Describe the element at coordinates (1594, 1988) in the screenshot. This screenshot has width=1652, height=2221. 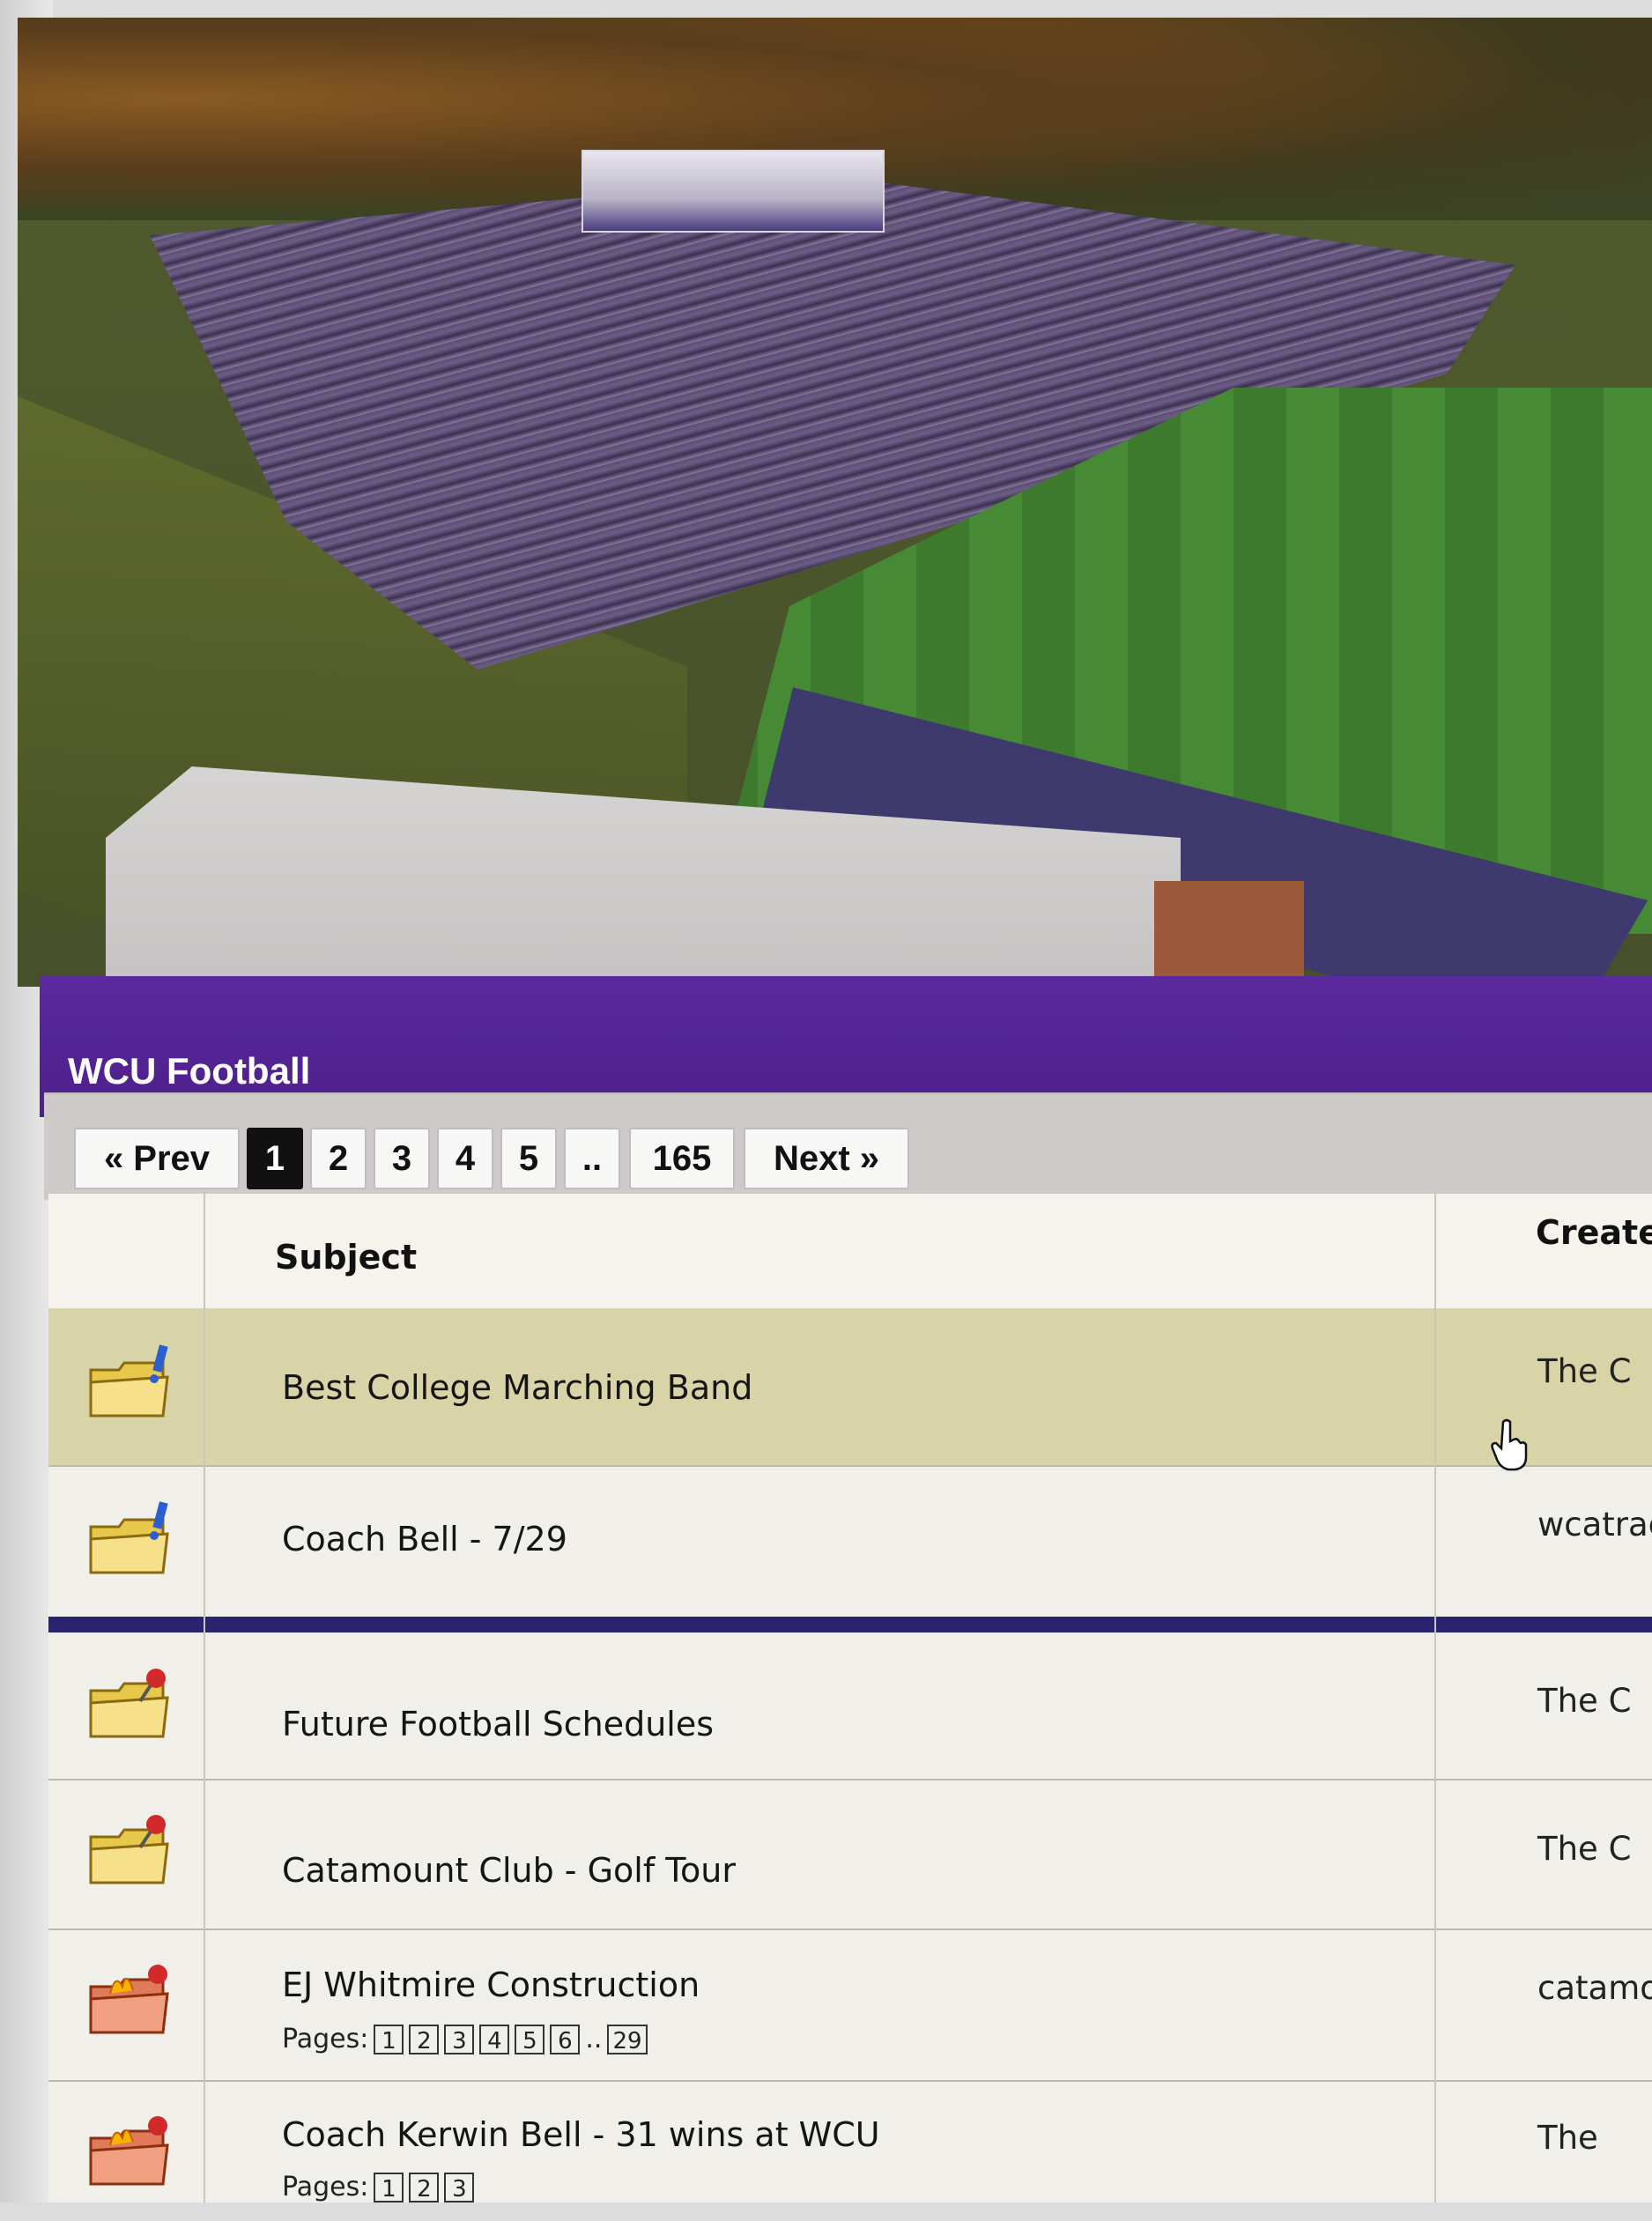
I see `topic-creator: catamour` at that location.